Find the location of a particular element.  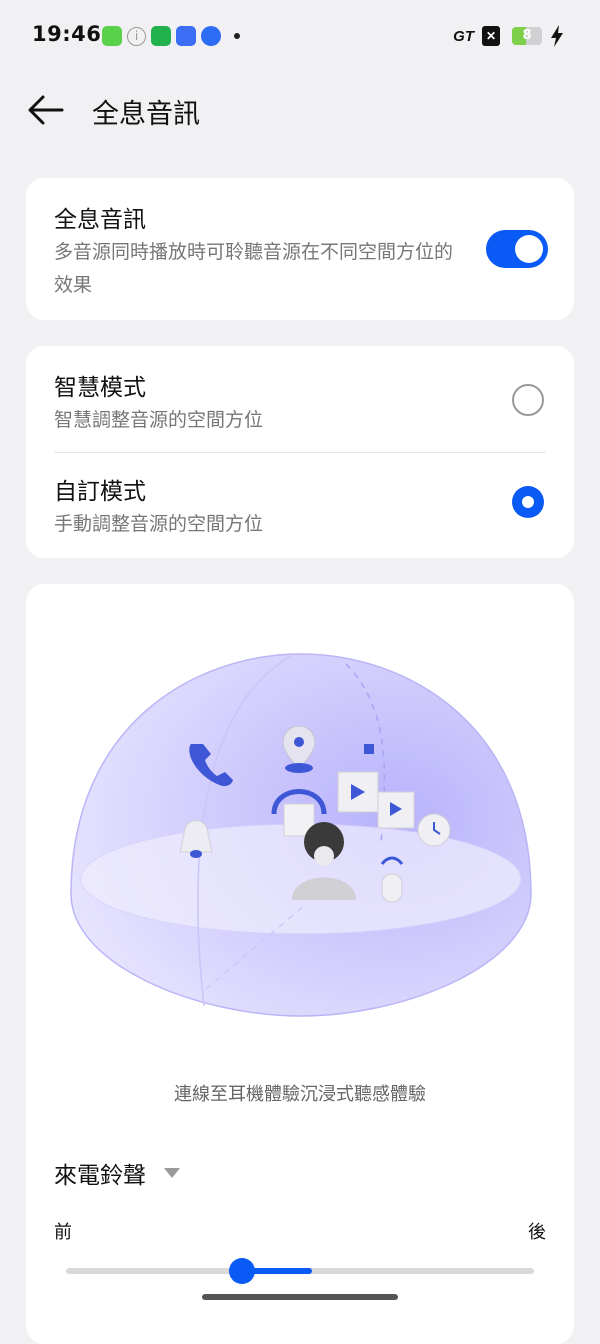

chevron-down-icon is located at coordinates (172, 1173).